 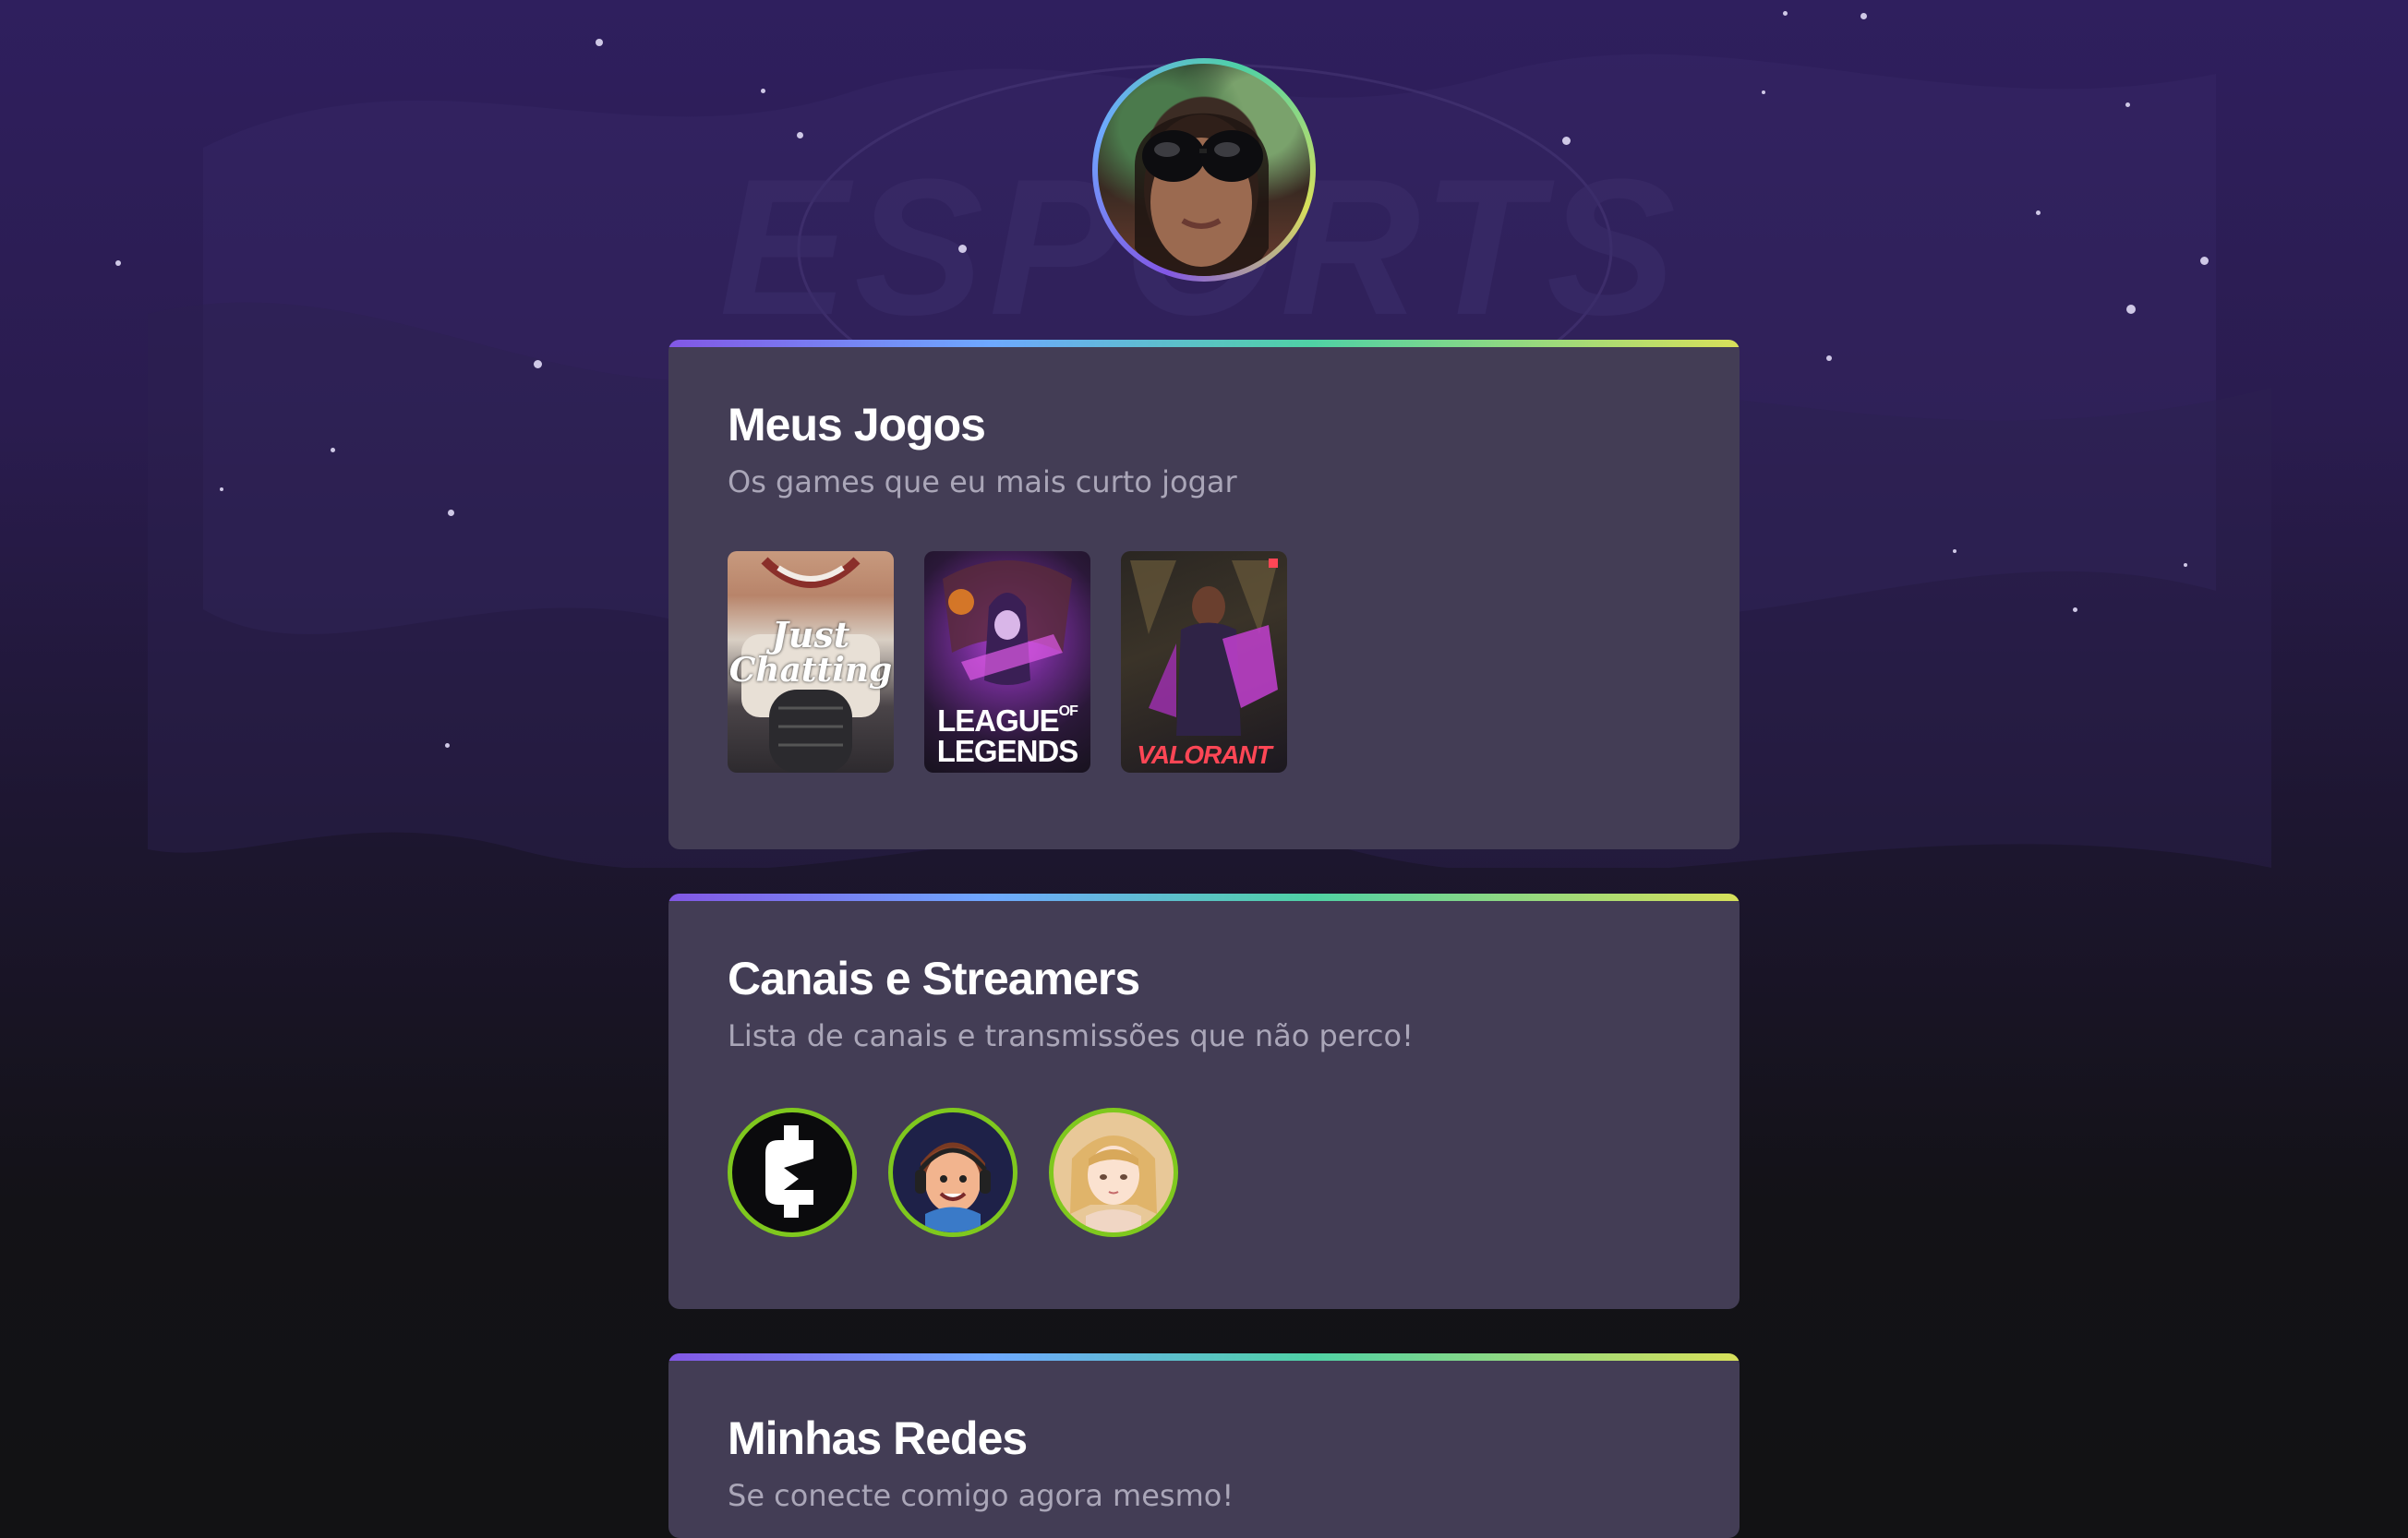 I want to click on game-label: VALORANT, so click(x=1204, y=754).